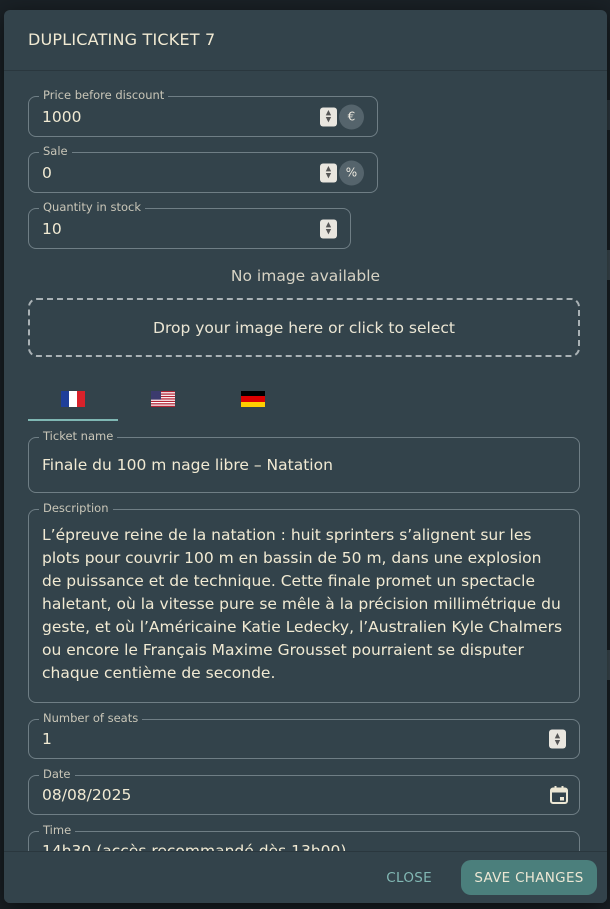 The width and height of the screenshot is (610, 909). What do you see at coordinates (351, 172) in the screenshot?
I see `percent-adornment: %` at bounding box center [351, 172].